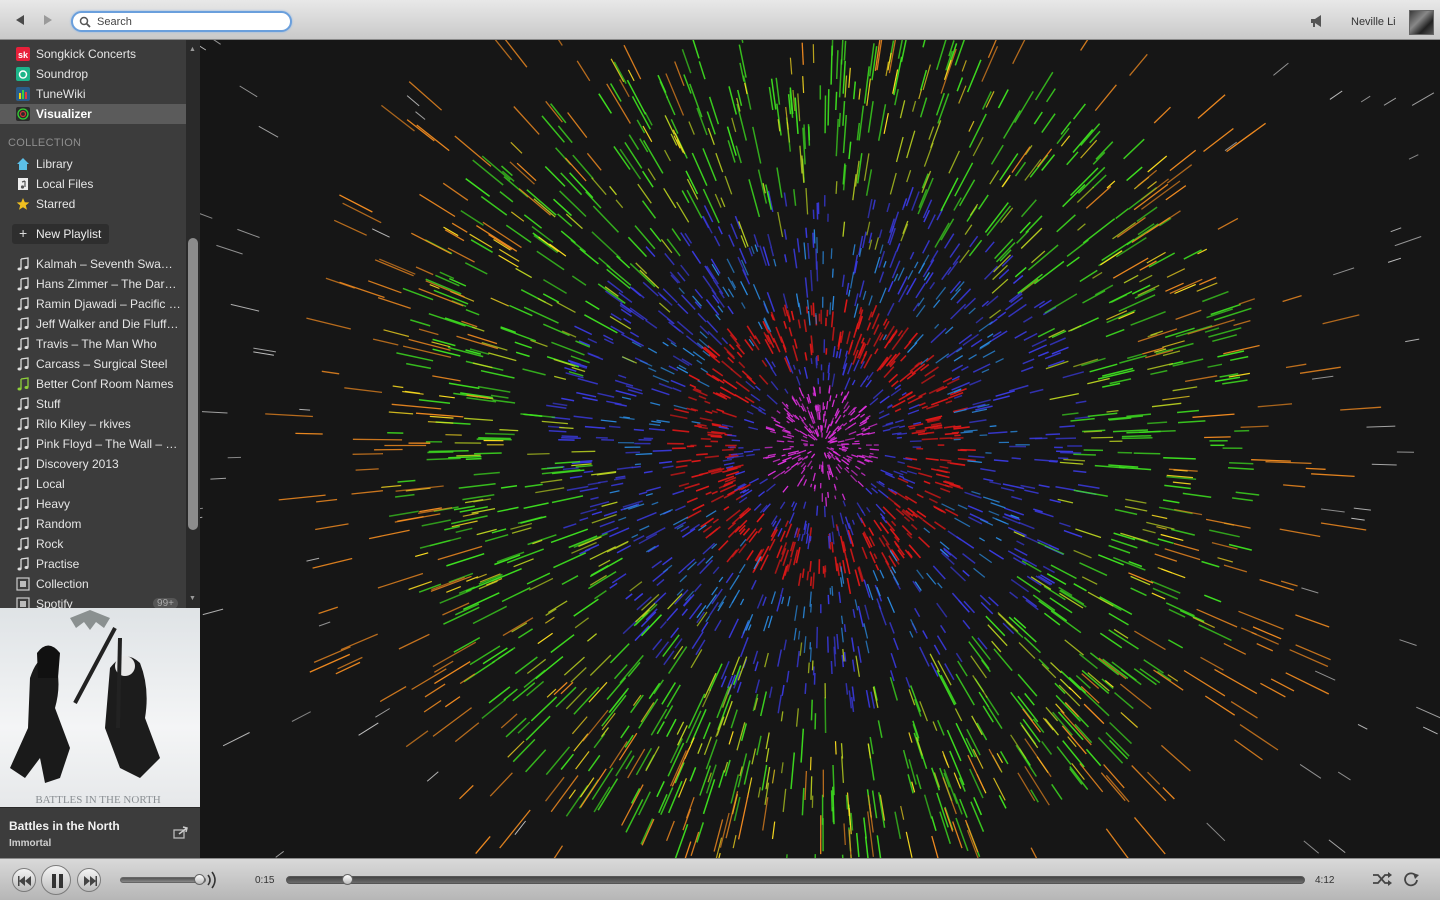 Image resolution: width=1440 pixels, height=900 pixels. Describe the element at coordinates (56, 880) in the screenshot. I see `pause-button` at that location.